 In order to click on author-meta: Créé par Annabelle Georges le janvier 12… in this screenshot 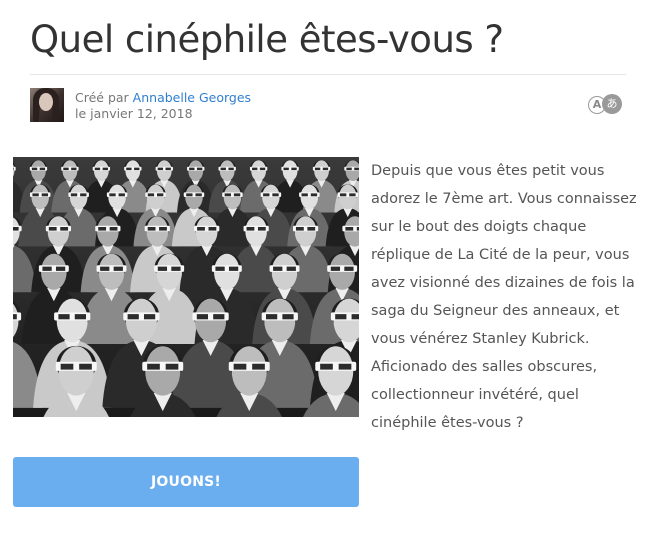, I will do `click(163, 106)`.